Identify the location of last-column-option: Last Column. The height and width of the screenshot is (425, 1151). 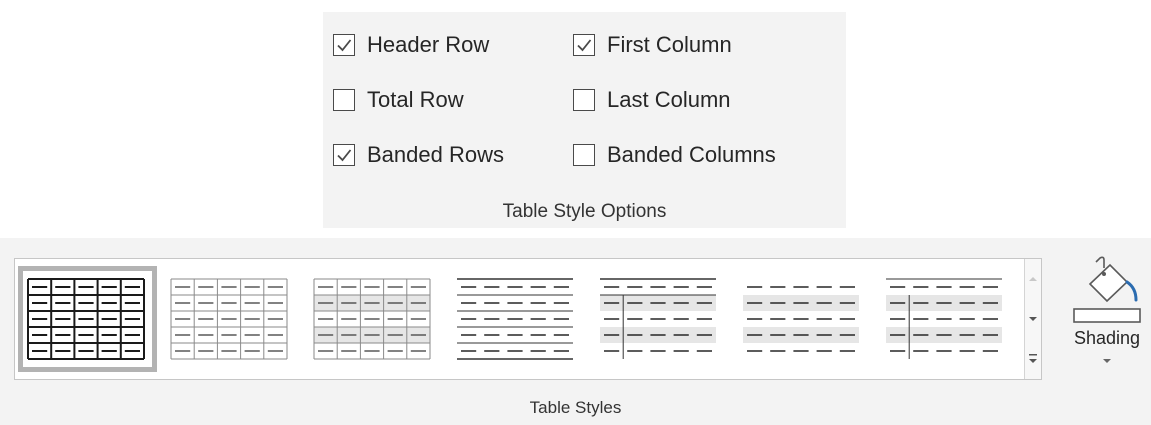
(652, 100).